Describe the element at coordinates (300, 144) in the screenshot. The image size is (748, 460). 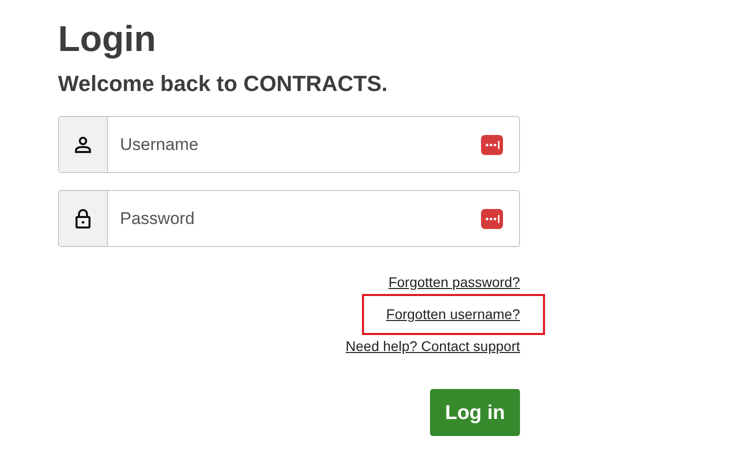
I see `text-input: Username` at that location.